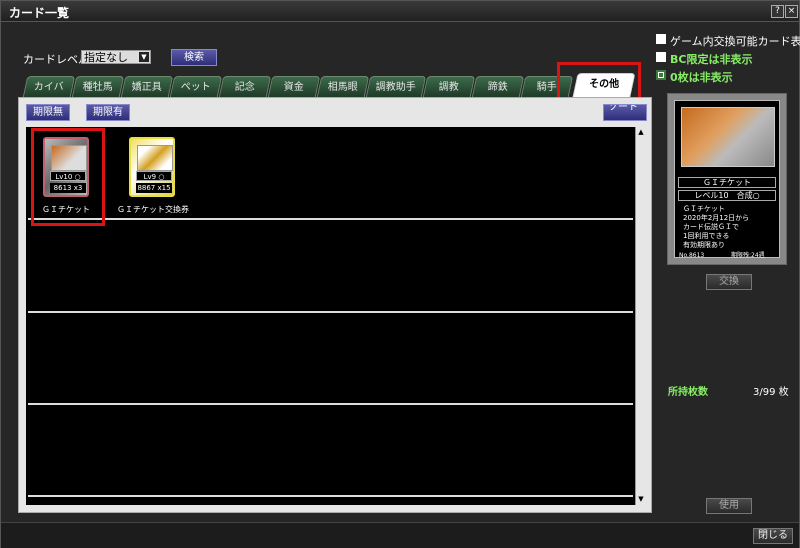  What do you see at coordinates (791, 11) in the screenshot?
I see `close-icon: ×` at bounding box center [791, 11].